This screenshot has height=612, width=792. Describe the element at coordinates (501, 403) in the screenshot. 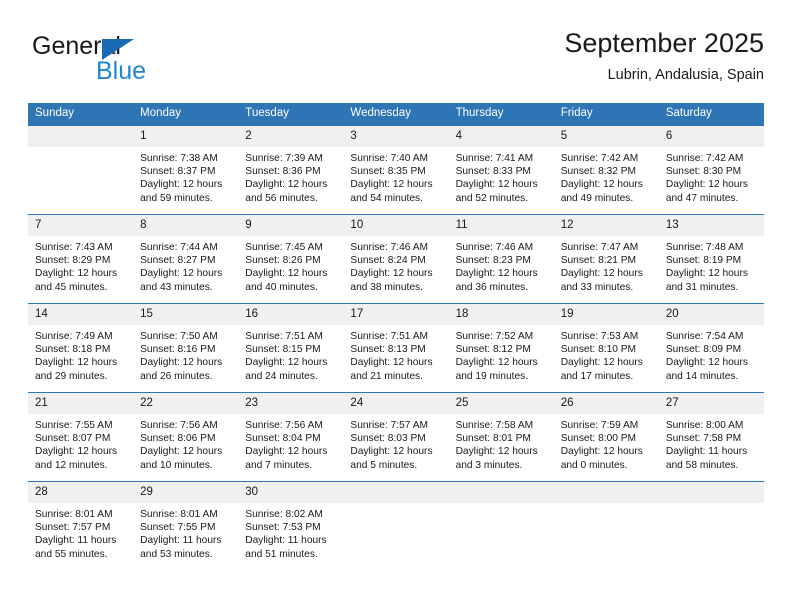

I see `day-number: 25` at that location.